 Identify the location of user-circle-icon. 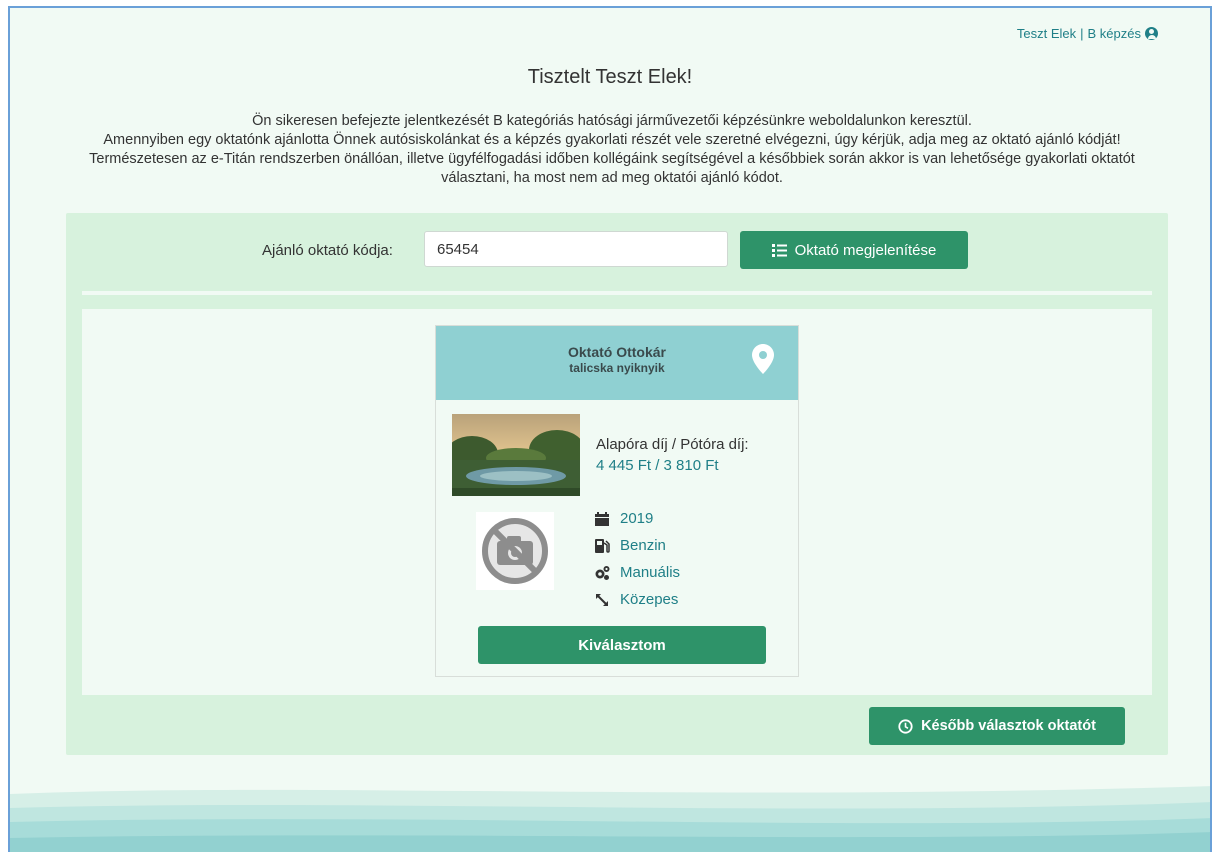
(1151, 33).